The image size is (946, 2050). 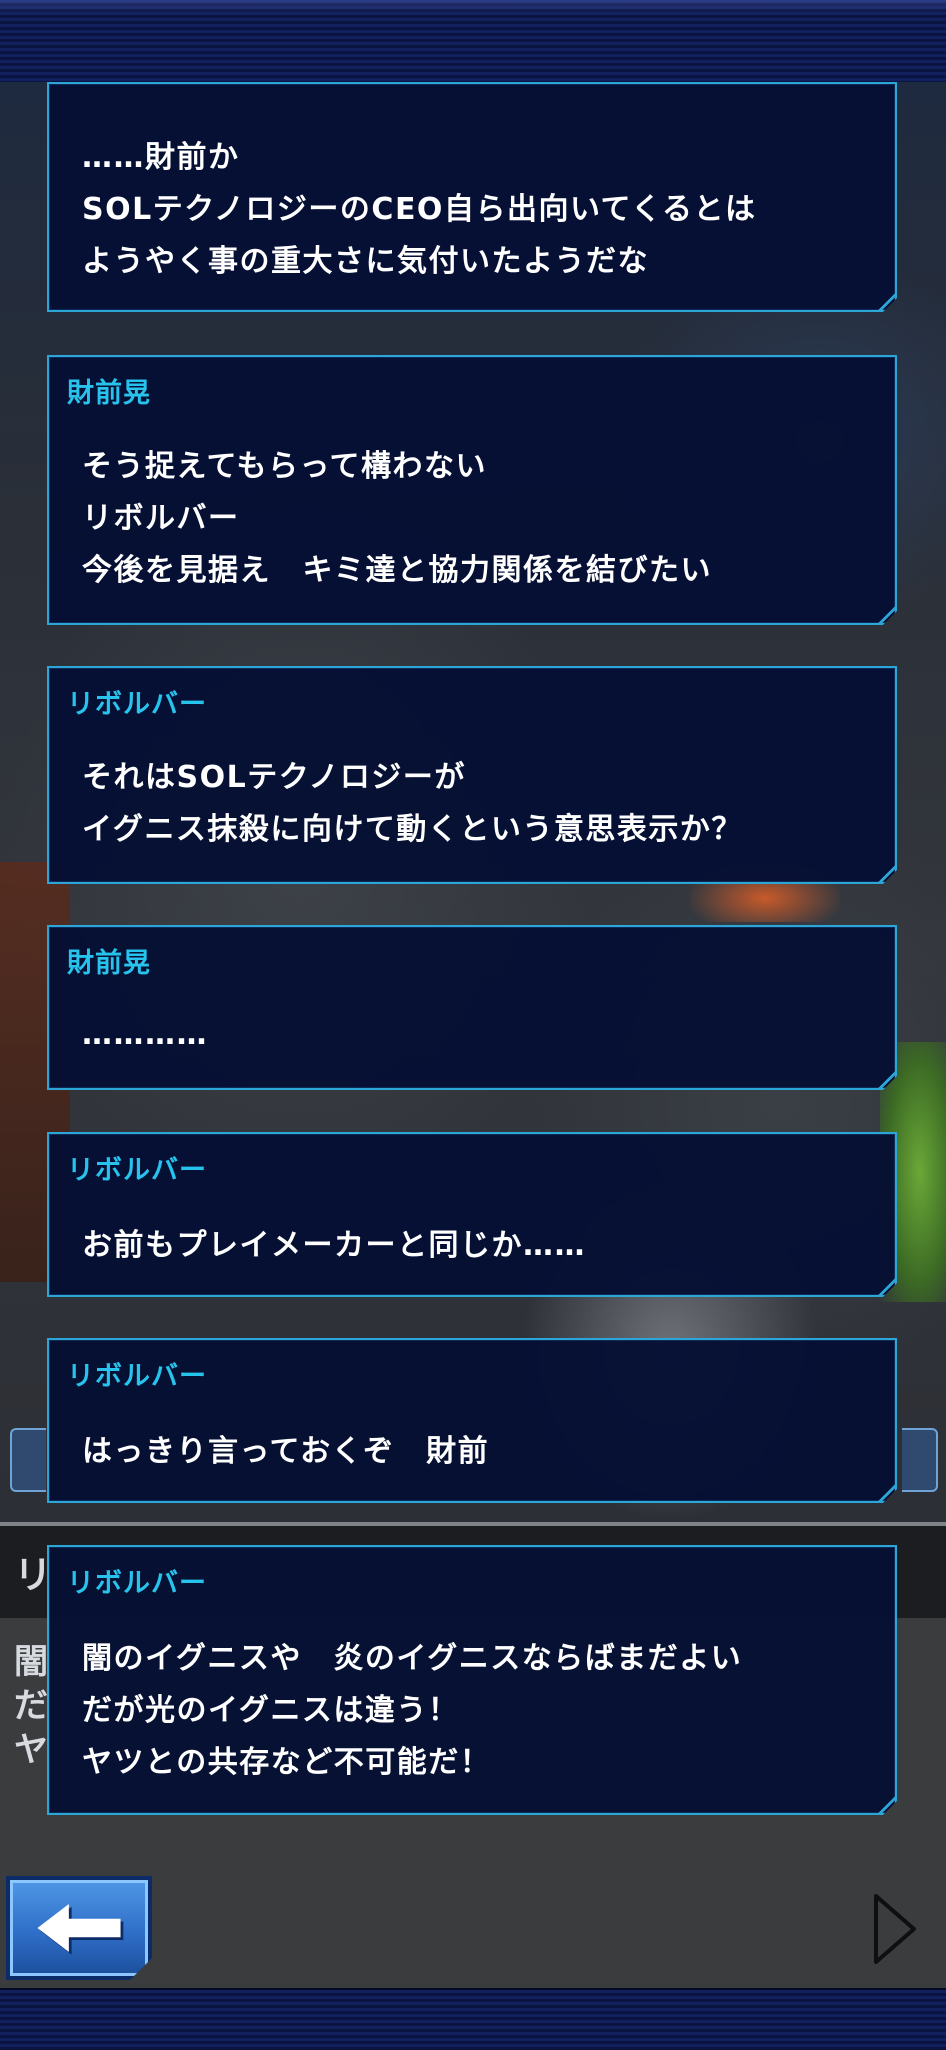 I want to click on lower-side-text-3: ヤ, so click(x=31, y=1750).